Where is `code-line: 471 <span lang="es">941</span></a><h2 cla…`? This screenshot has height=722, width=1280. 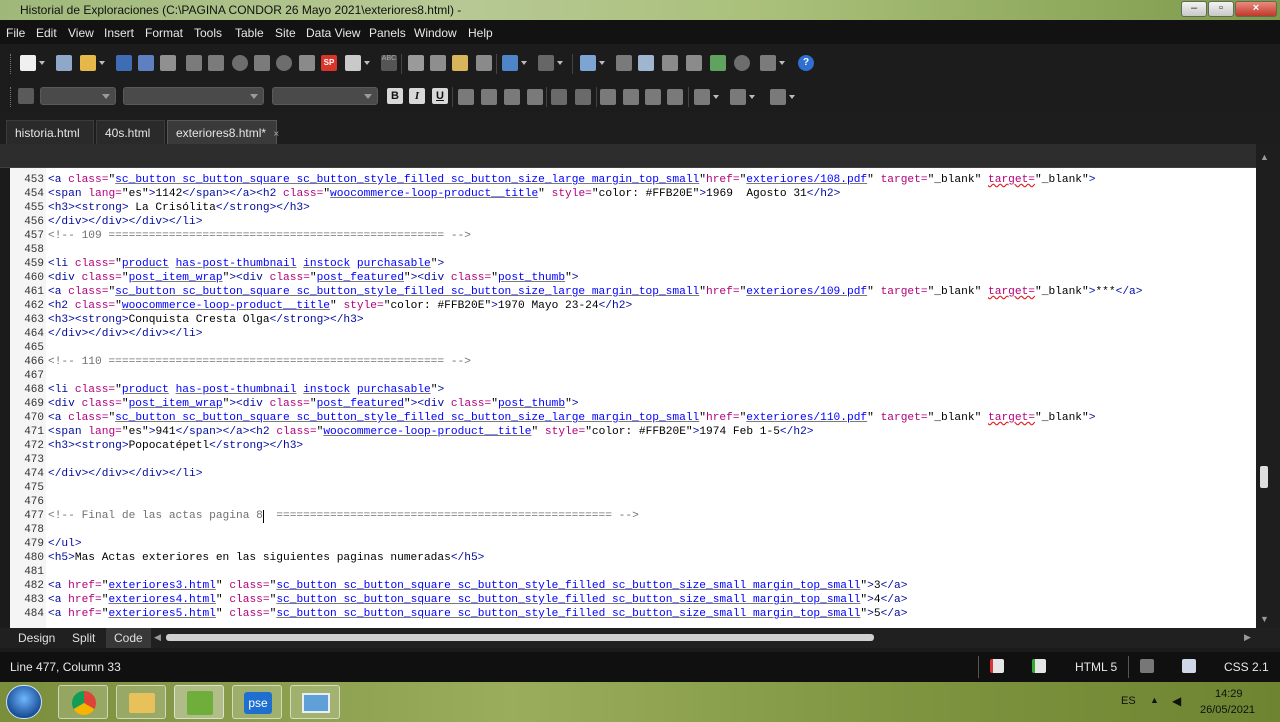
code-line: 471 <span lang="es">941</span></a><h2 cla… is located at coordinates (633, 432).